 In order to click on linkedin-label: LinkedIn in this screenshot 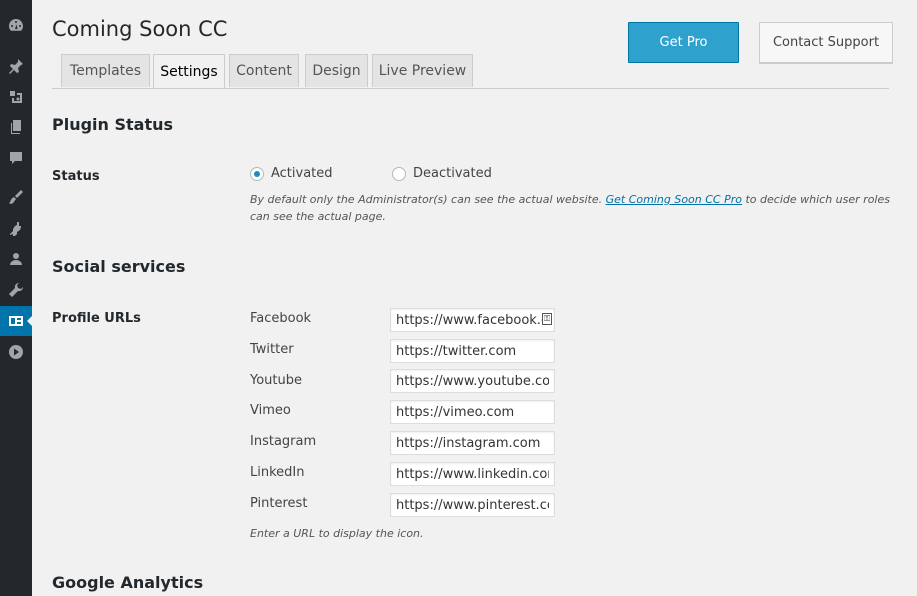, I will do `click(277, 472)`.